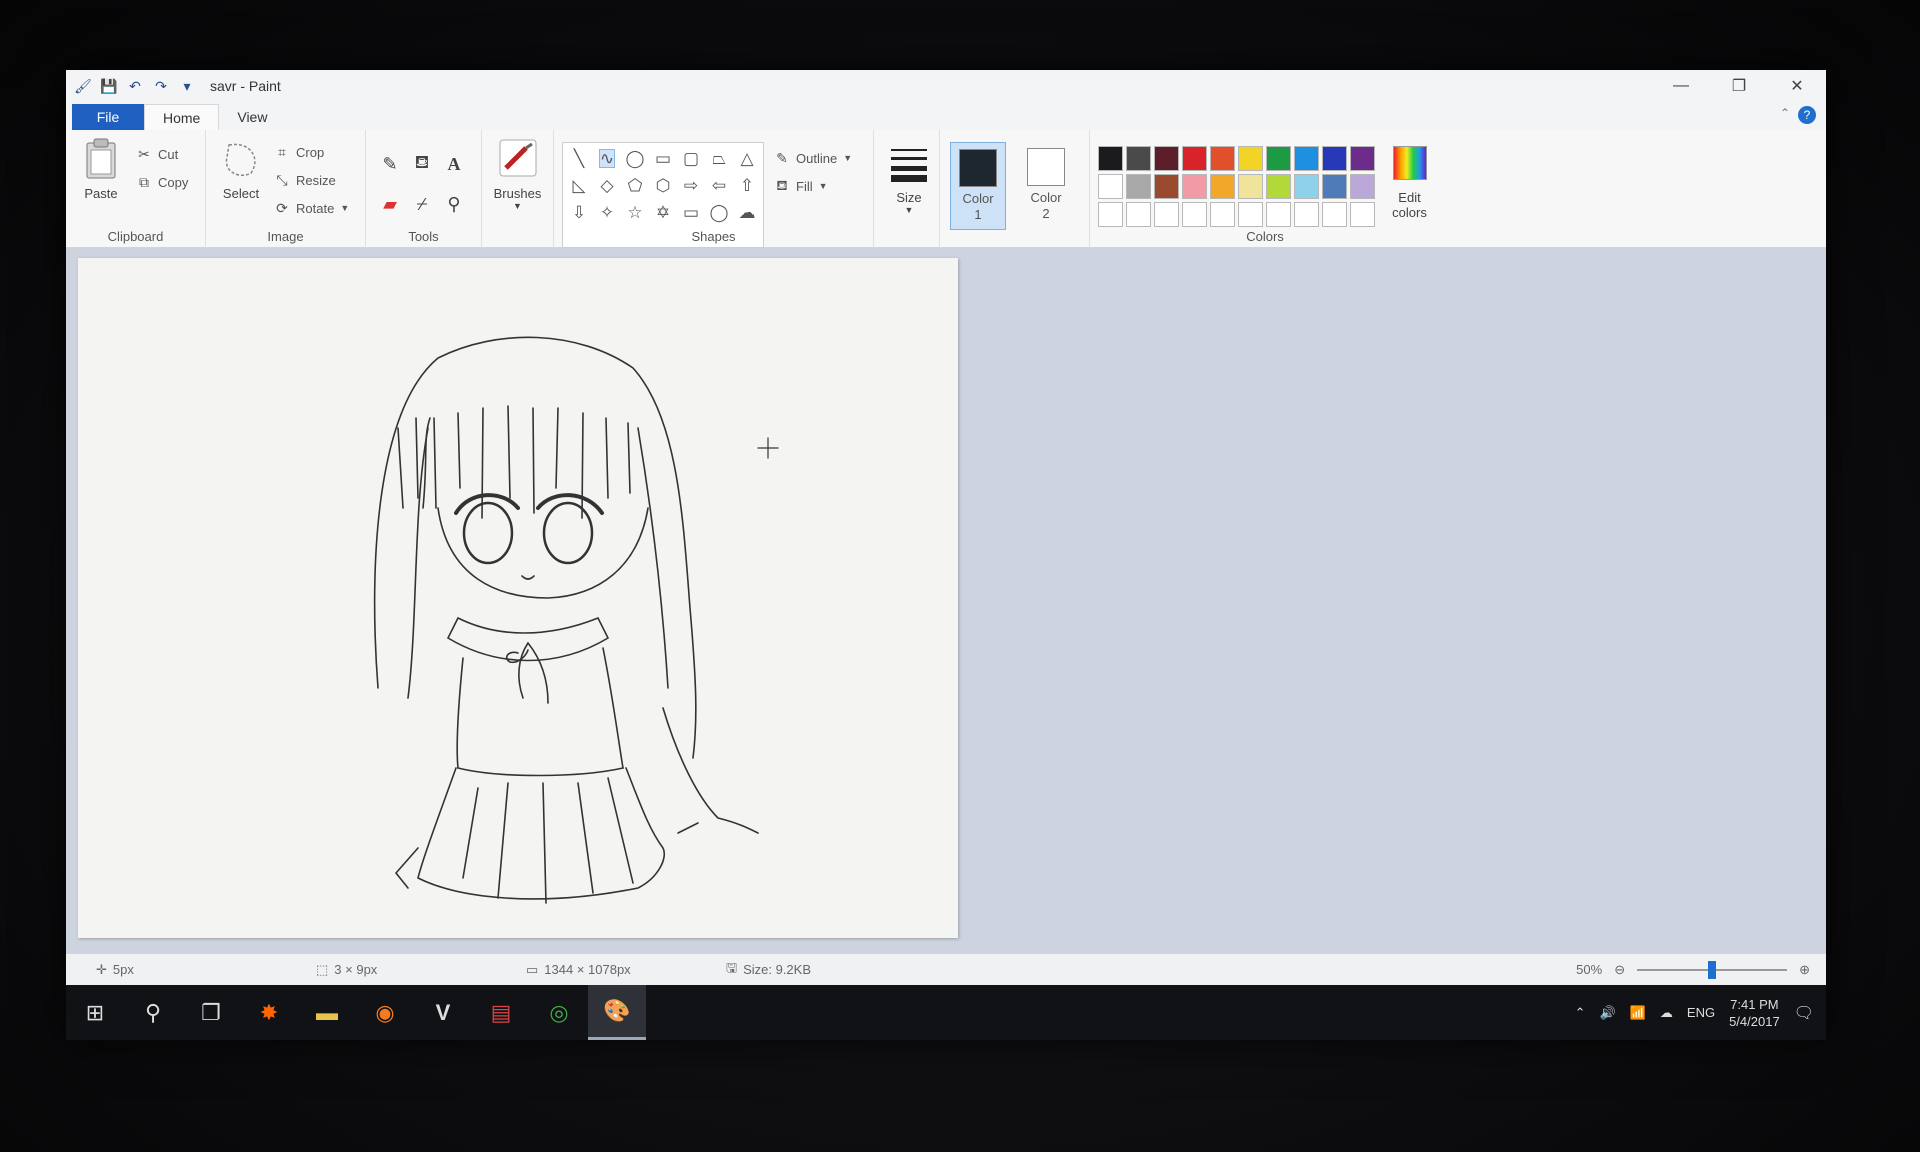  What do you see at coordinates (663, 212) in the screenshot?
I see `six-point-star-icon: ✡` at bounding box center [663, 212].